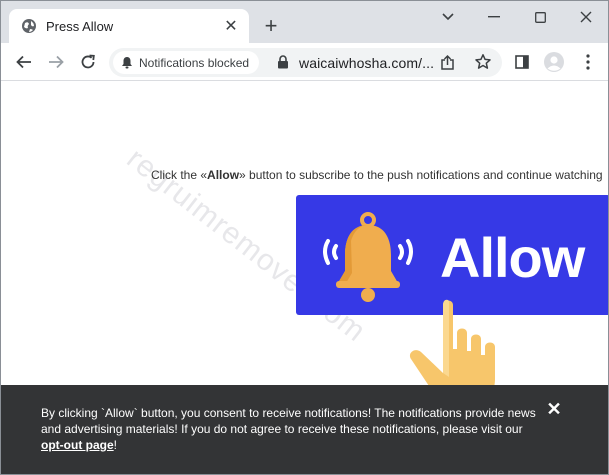 Image resolution: width=609 pixels, height=475 pixels. Describe the element at coordinates (494, 17) in the screenshot. I see `minimize-icon` at that location.